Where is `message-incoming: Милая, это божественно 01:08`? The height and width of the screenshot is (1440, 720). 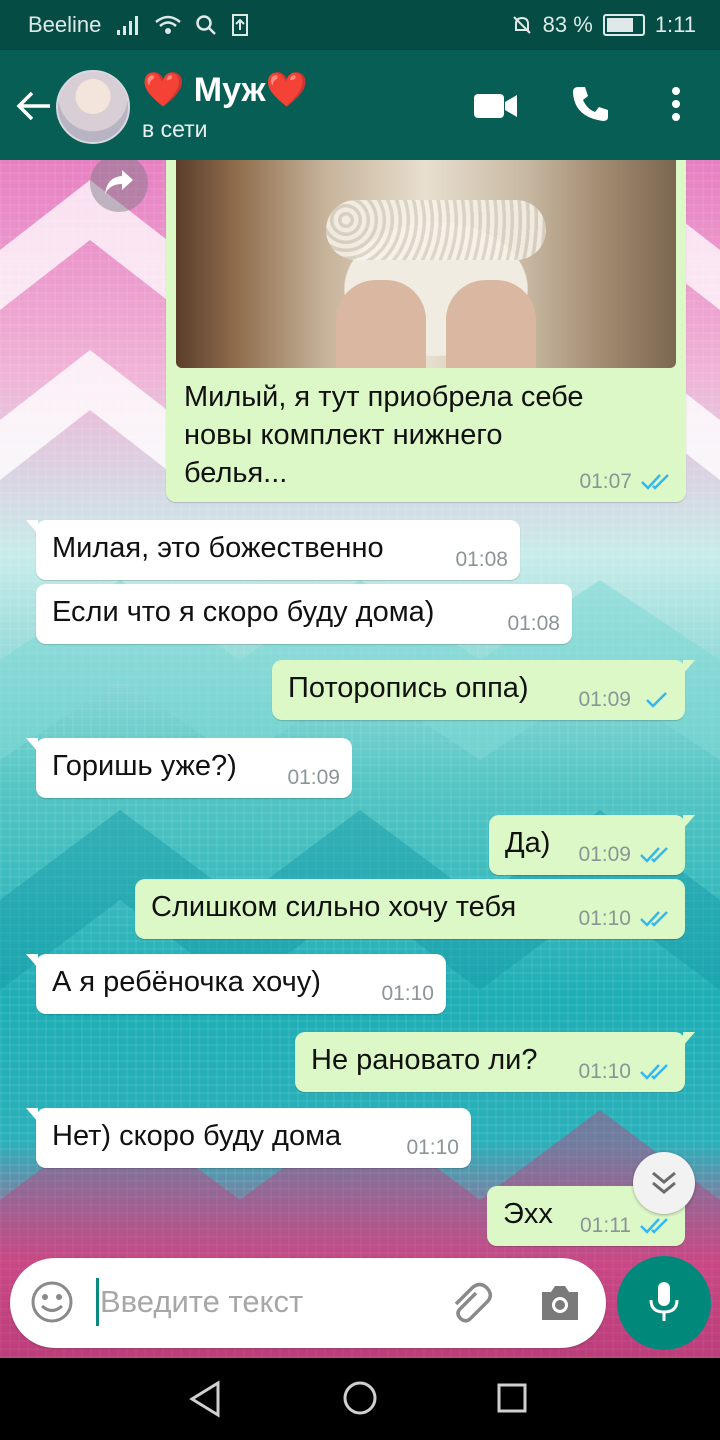
message-incoming: Милая, это божественно 01:08 is located at coordinates (273, 550).